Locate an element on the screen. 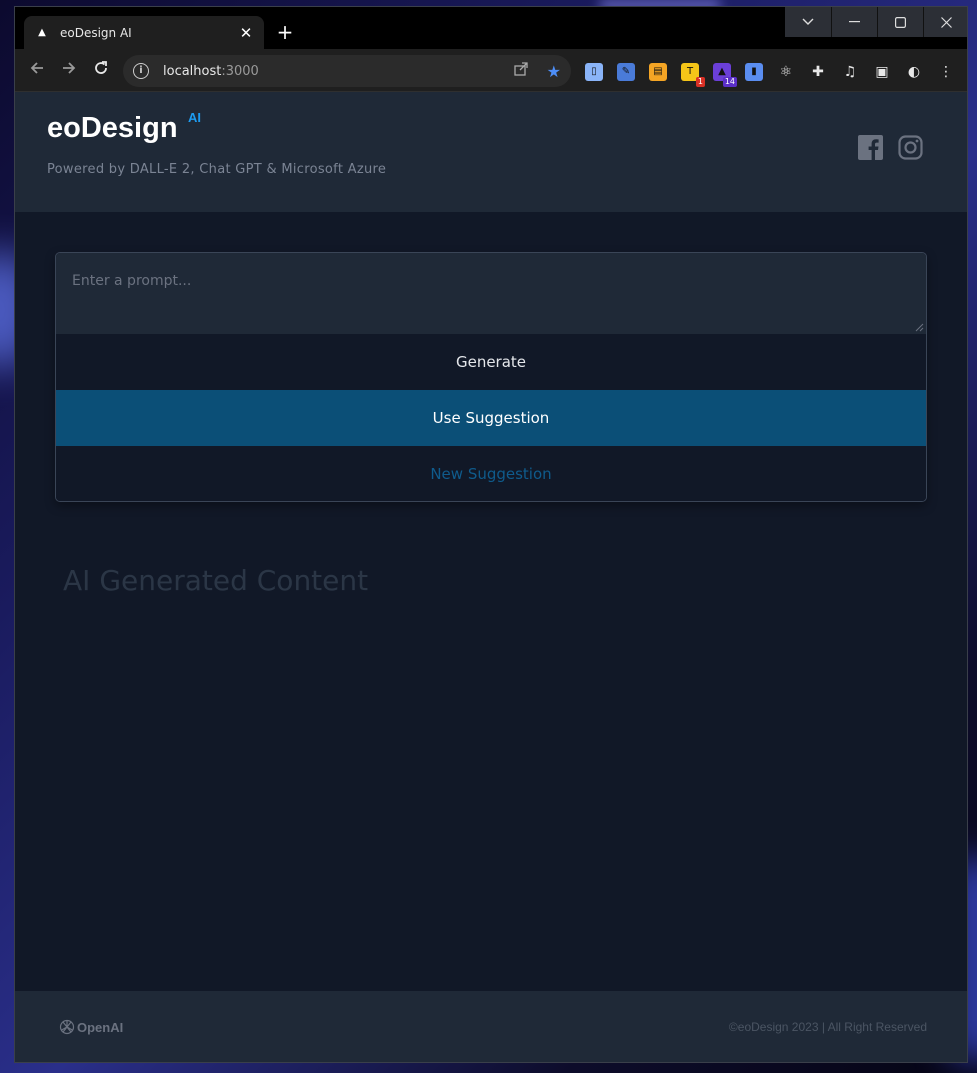 This screenshot has height=1073, width=977. arrow-right-icon is located at coordinates (69, 68).